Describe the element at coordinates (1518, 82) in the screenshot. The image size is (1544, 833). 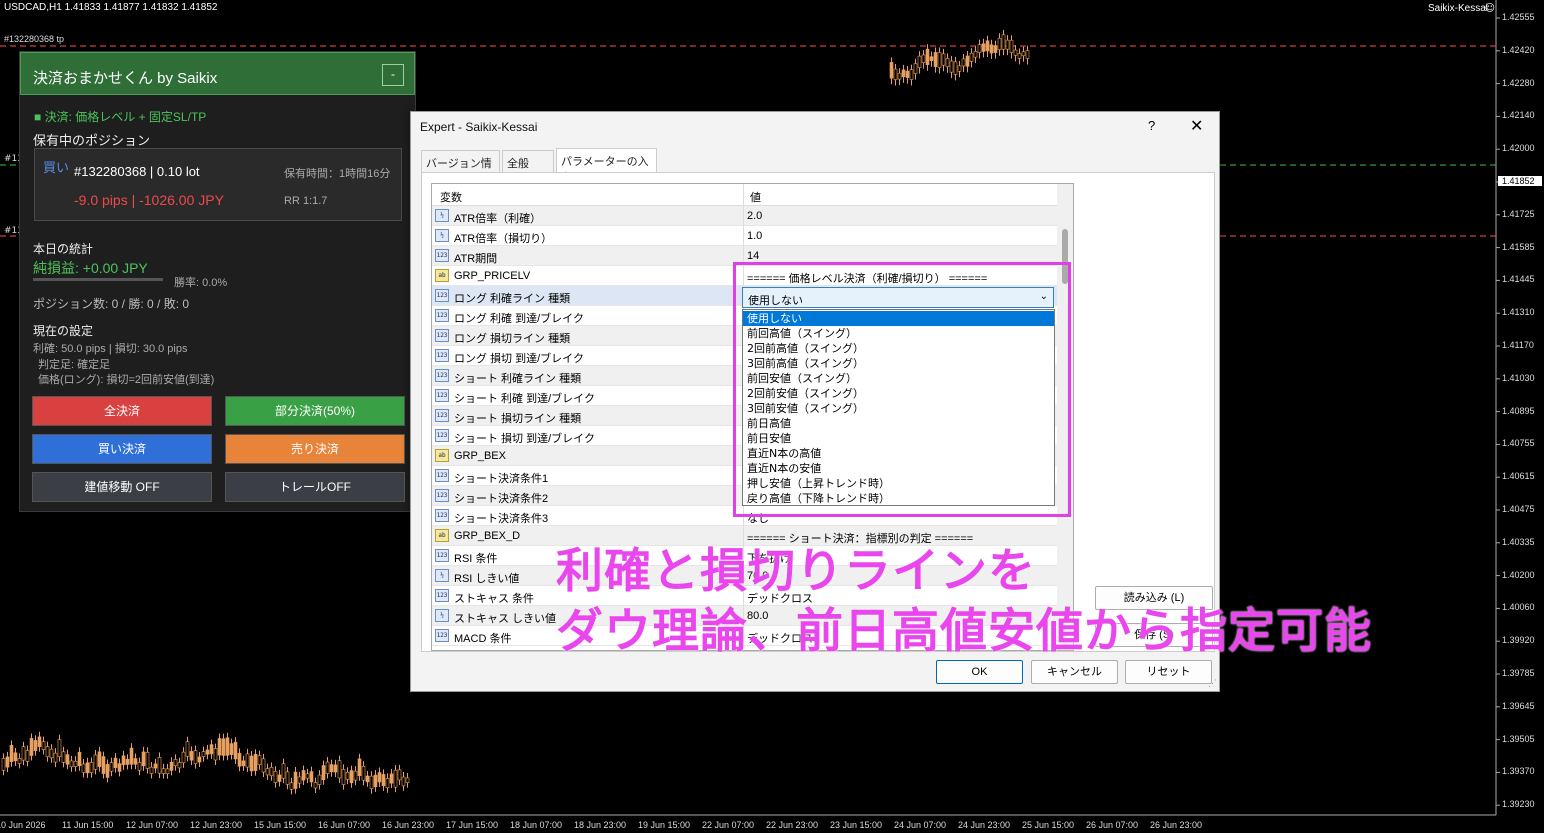
I see `price-tick-label: 1.42280` at that location.